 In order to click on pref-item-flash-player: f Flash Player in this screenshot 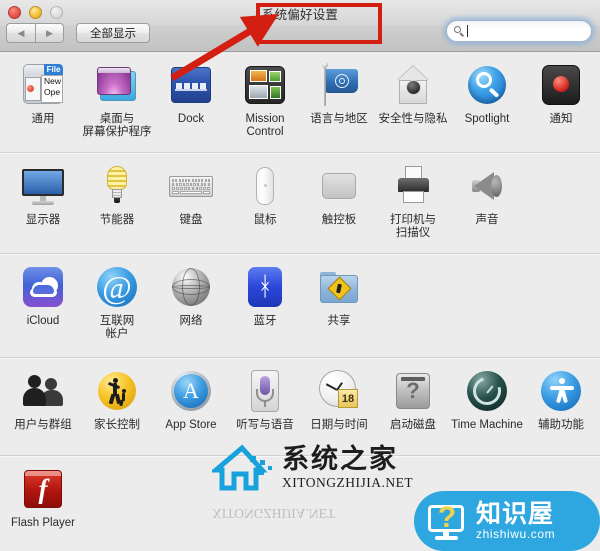, I will do `click(43, 497)`.